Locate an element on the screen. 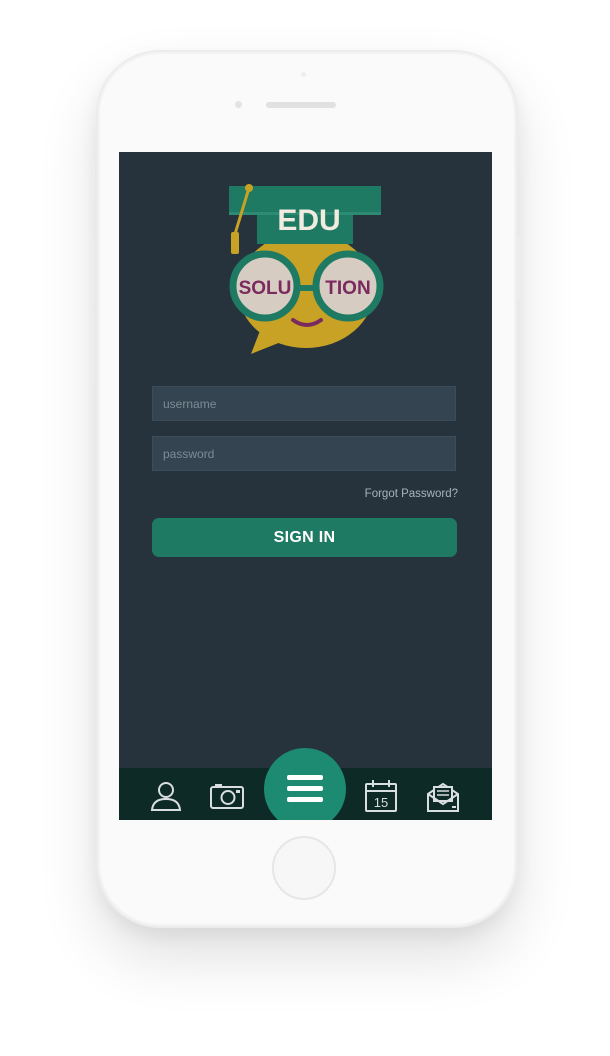 This screenshot has height=1056, width=610. camera-icon is located at coordinates (227, 796).